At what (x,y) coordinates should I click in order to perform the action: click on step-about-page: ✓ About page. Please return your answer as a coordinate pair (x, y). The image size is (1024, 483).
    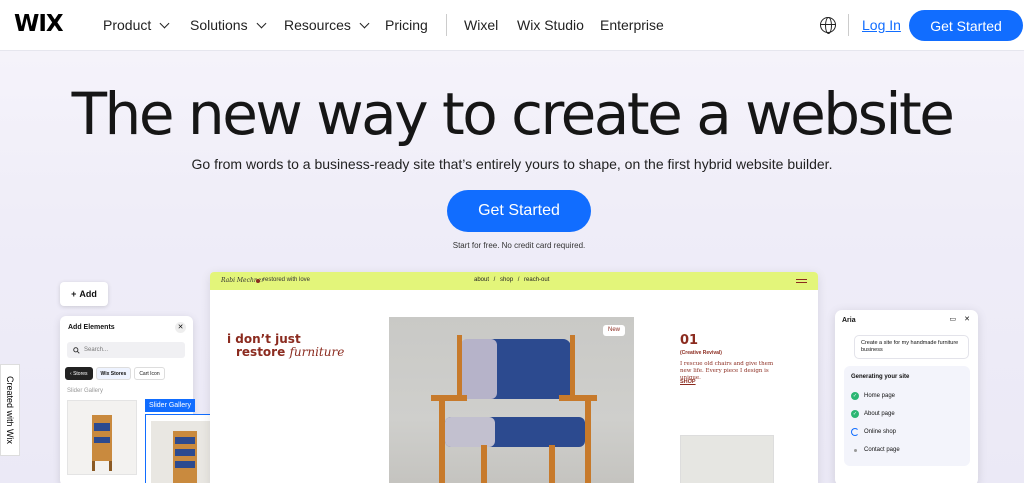
    Looking at the image, I should click on (873, 414).